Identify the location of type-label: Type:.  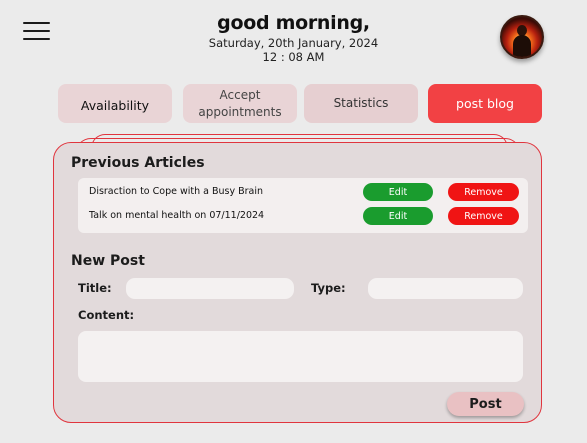
(328, 288).